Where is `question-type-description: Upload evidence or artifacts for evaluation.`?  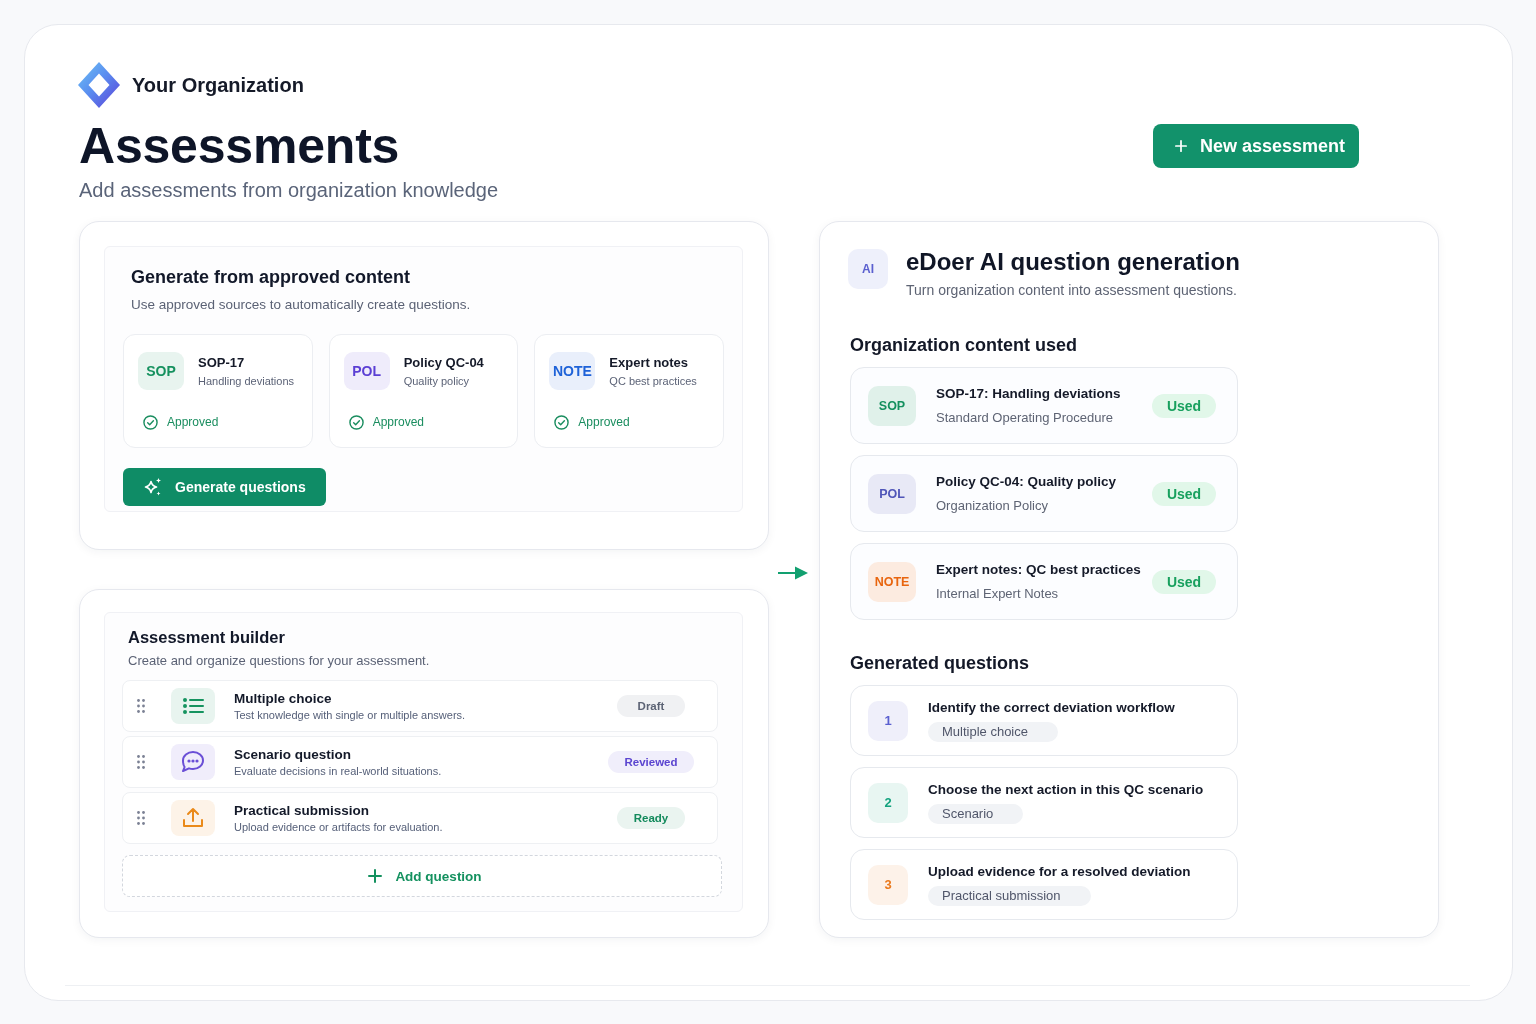
question-type-description: Upload evidence or artifacts for evaluation. is located at coordinates (338, 827).